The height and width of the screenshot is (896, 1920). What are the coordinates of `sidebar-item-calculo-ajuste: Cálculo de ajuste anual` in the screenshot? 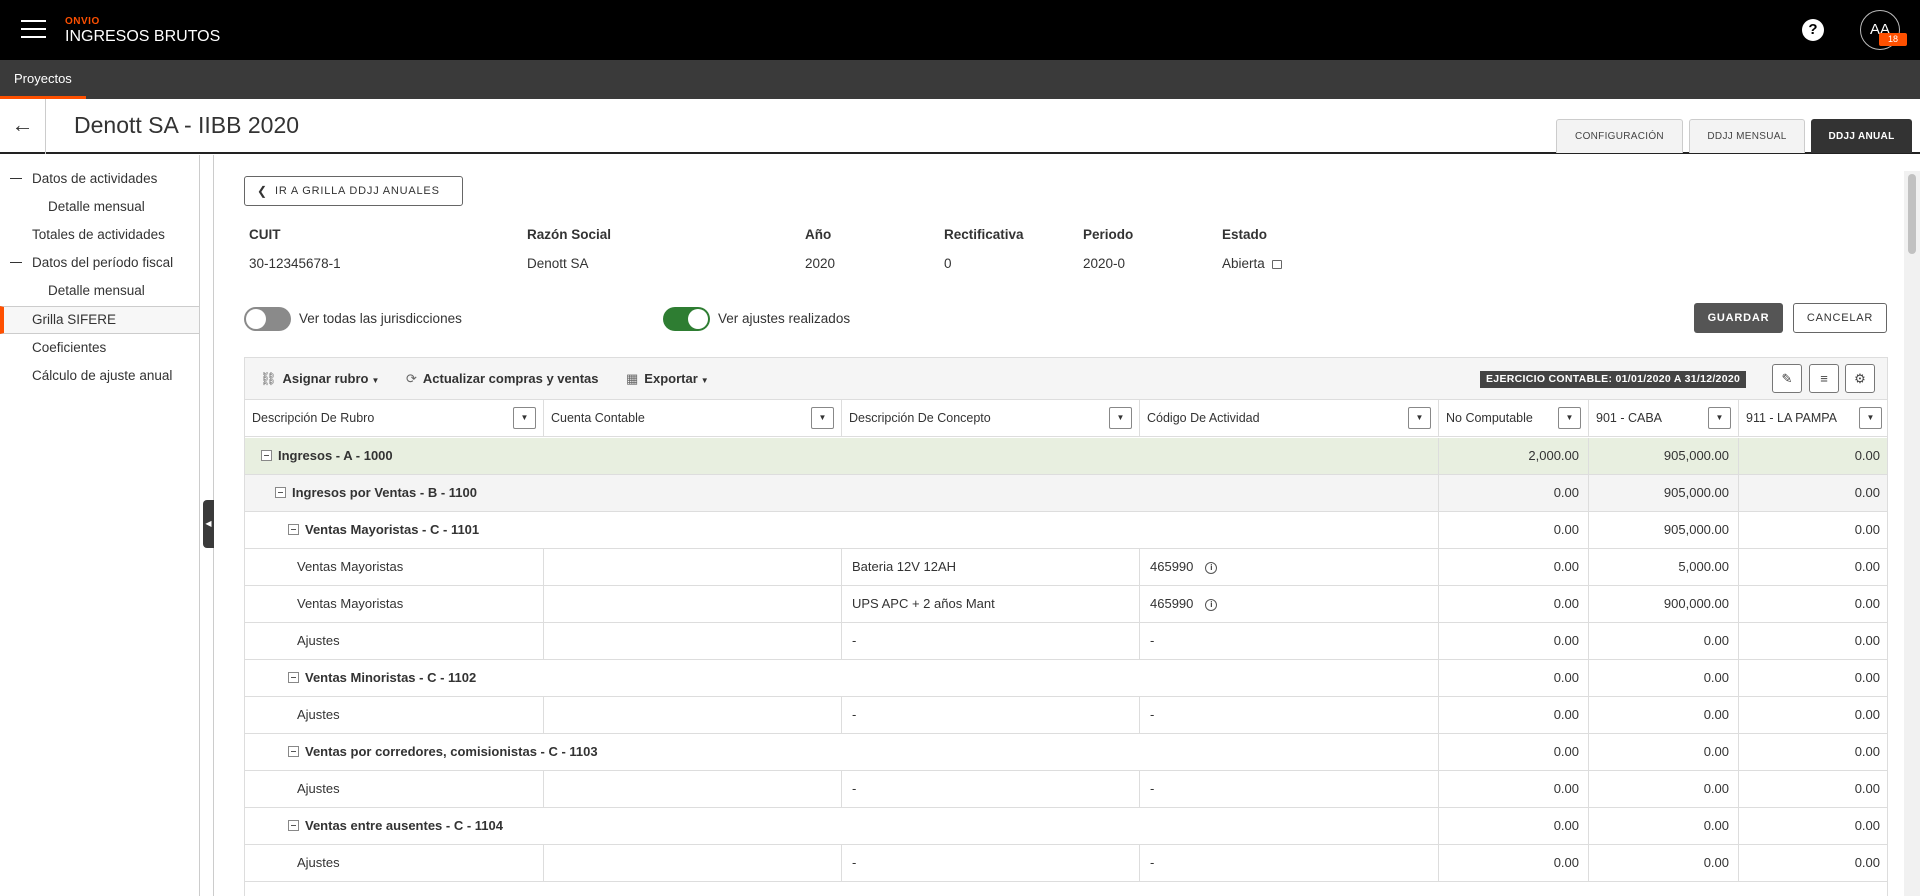 It's located at (99, 376).